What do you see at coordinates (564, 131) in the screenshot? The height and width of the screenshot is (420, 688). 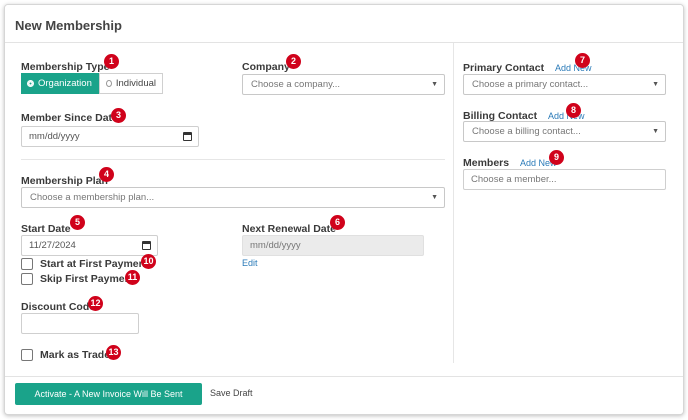 I see `billing-contact-select: Choose a billing contact... ▼` at bounding box center [564, 131].